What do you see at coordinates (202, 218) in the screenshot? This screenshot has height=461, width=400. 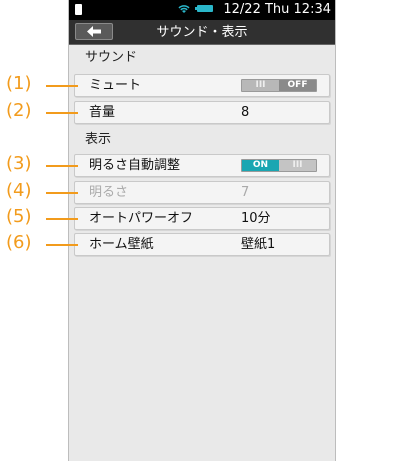 I see `auto-power-off-row: オートパワーオフ 10分` at bounding box center [202, 218].